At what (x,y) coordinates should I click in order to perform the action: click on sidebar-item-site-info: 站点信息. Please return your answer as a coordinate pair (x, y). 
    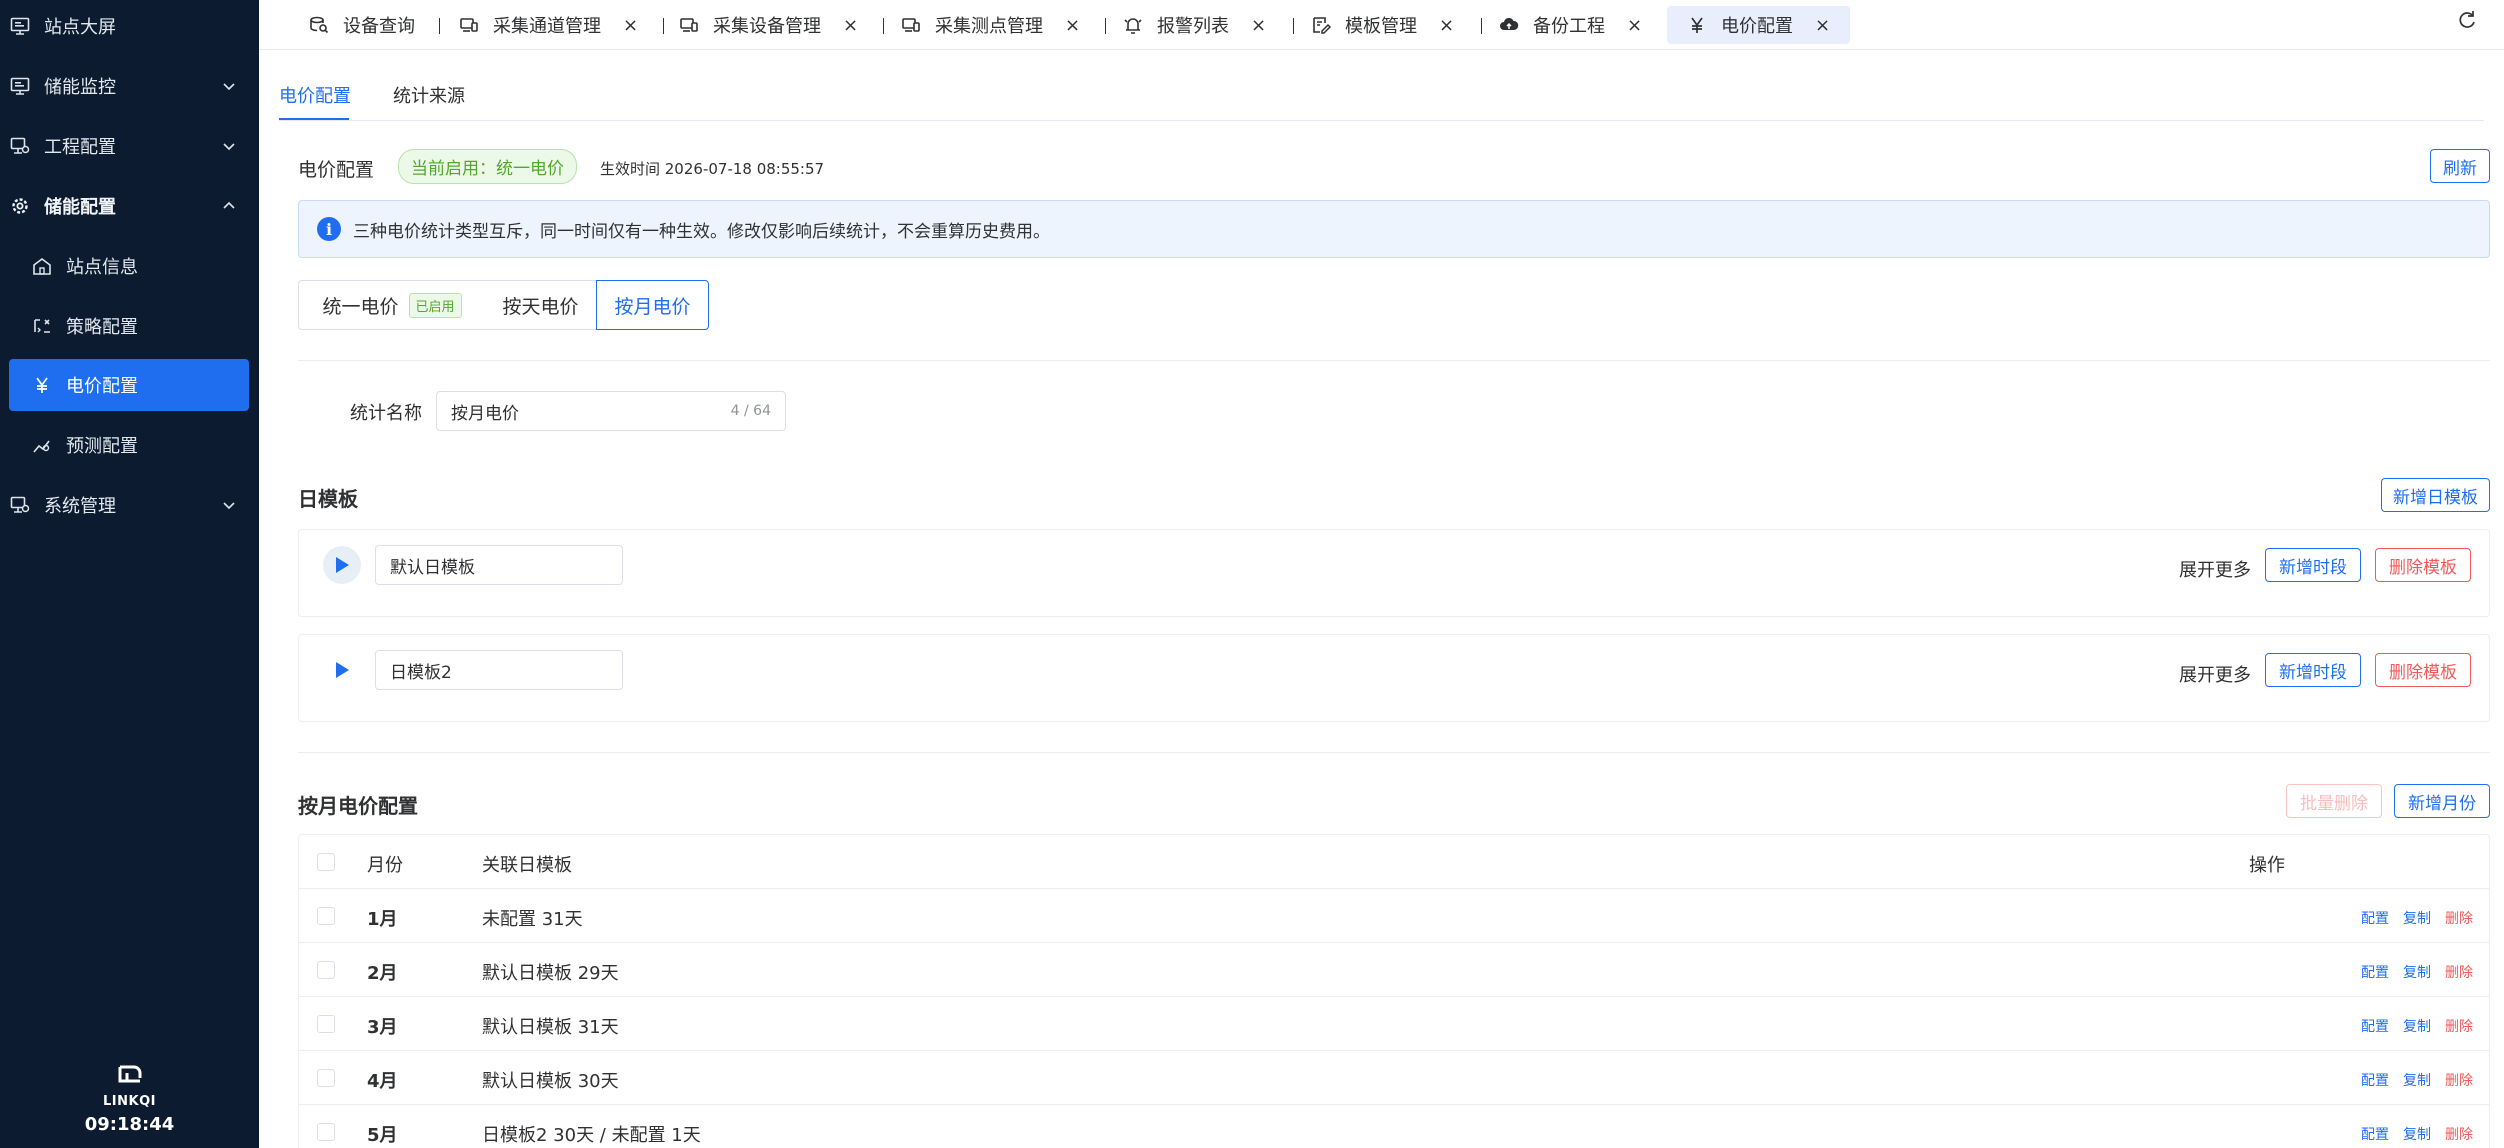
    Looking at the image, I should click on (129, 266).